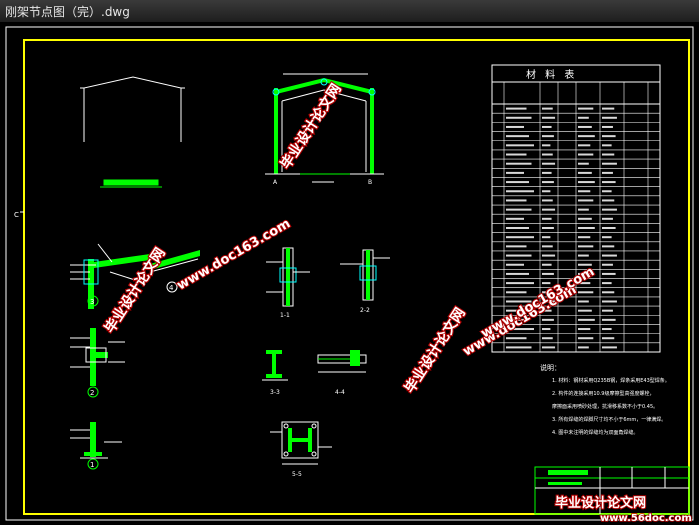  What do you see at coordinates (603, 393) in the screenshot?
I see `note-2: 2. 构件的连接采用10.9级摩擦型高强度螺栓，` at bounding box center [603, 393].